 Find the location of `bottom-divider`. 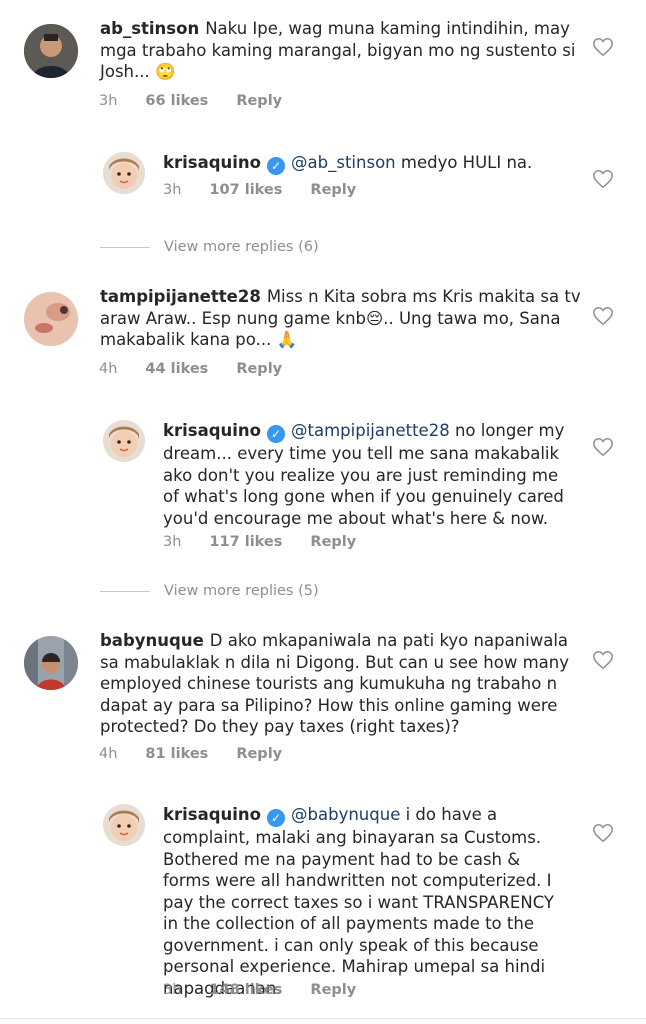

bottom-divider is located at coordinates (323, 1018).